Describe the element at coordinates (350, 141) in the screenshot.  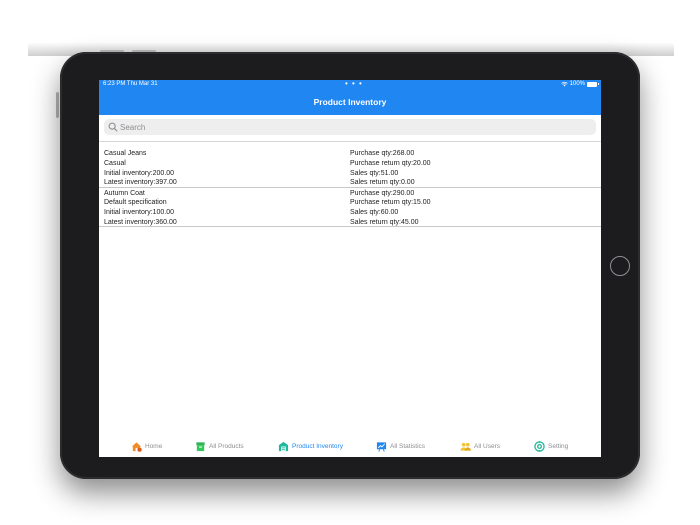
I see `search-divider` at that location.